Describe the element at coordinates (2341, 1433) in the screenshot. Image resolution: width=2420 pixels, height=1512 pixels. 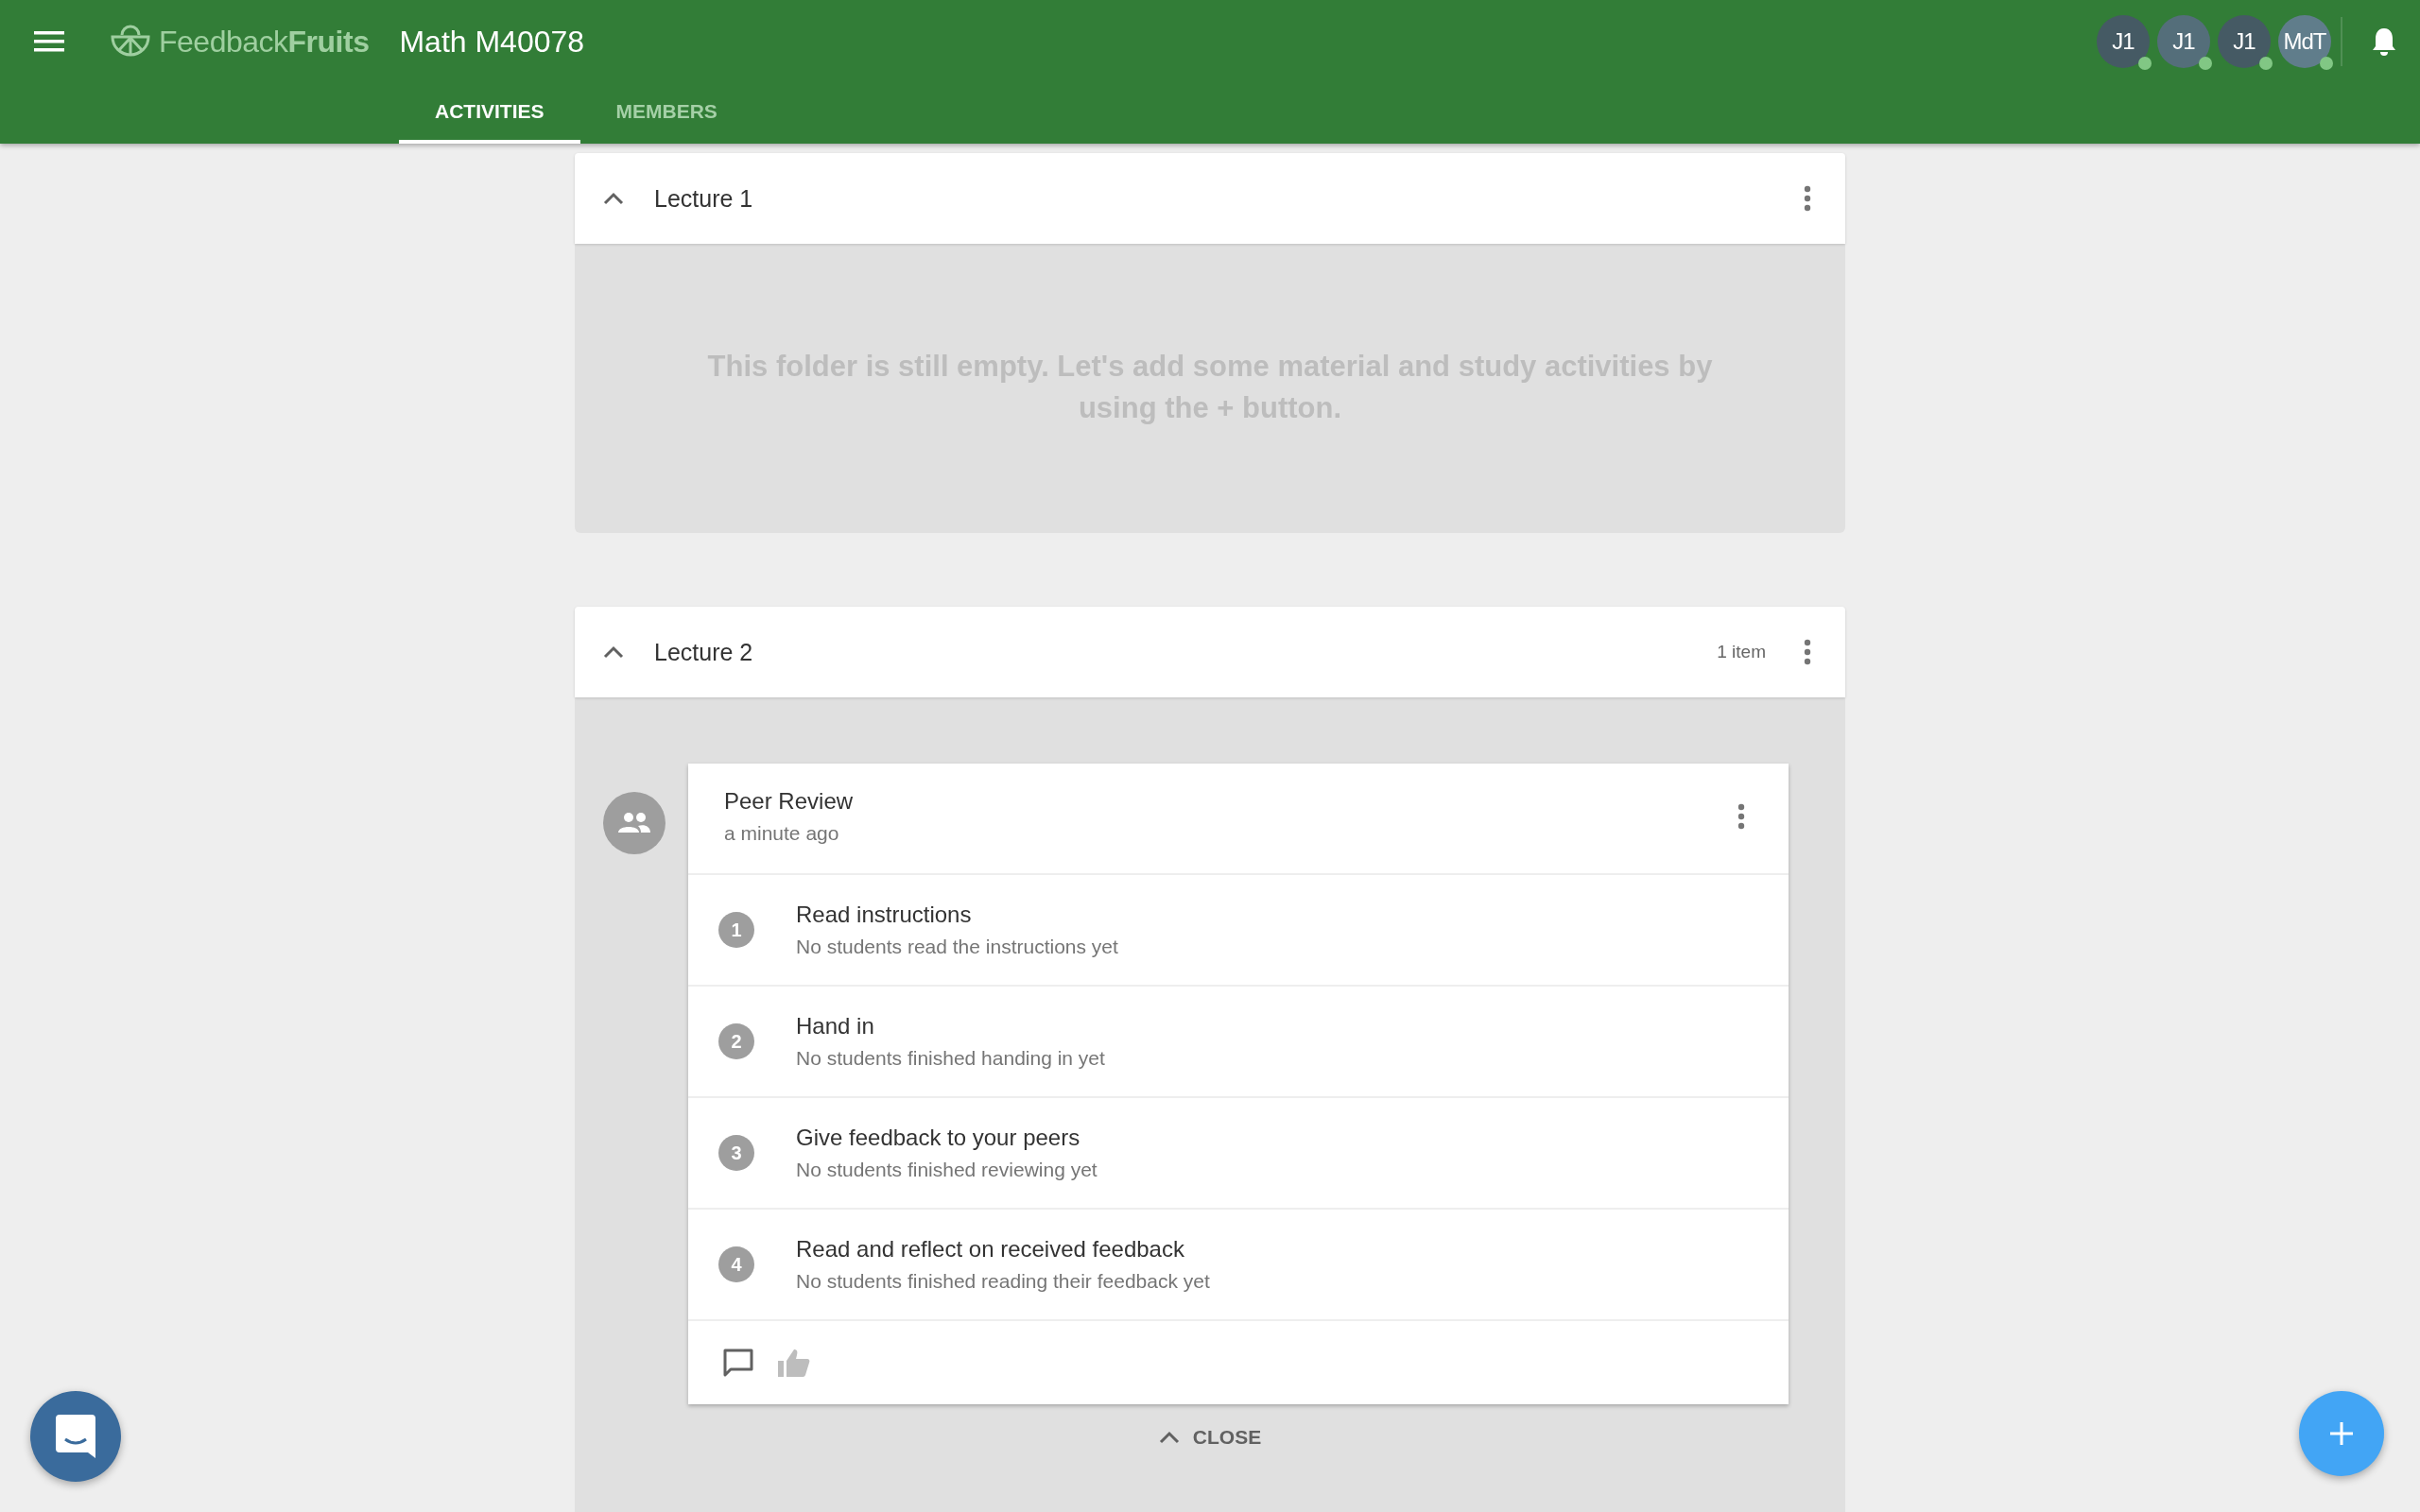
I see `plus-icon` at that location.